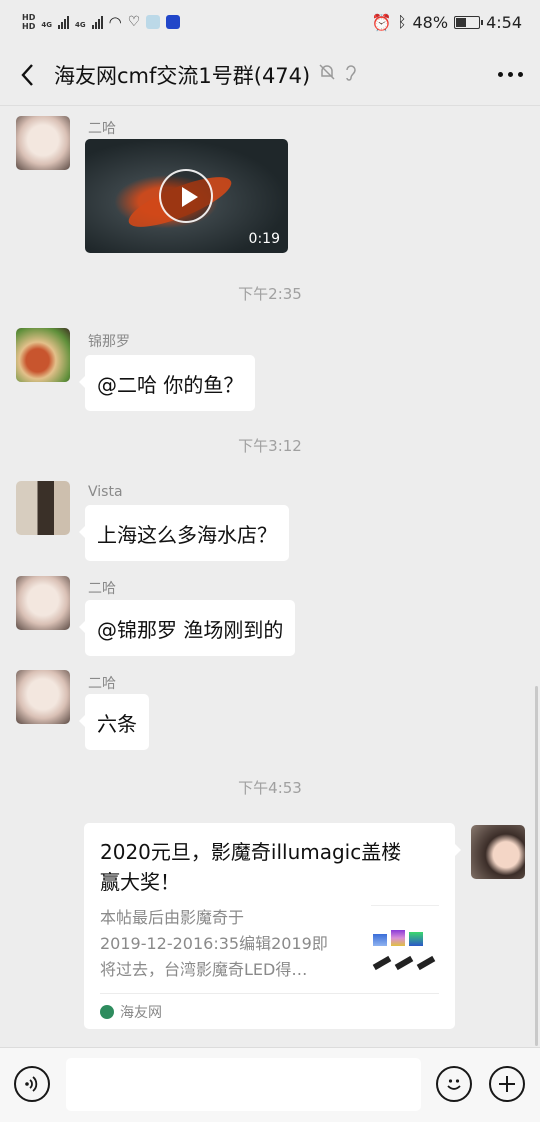 Image resolution: width=540 pixels, height=1122 pixels. What do you see at coordinates (29, 26) in the screenshot?
I see `hd-badge-2: HD` at bounding box center [29, 26].